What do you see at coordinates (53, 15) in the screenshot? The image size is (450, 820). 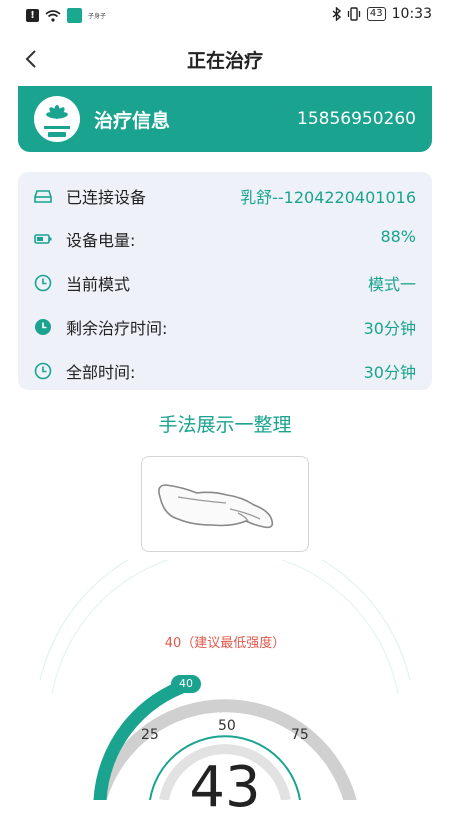 I see `wifi-icon` at bounding box center [53, 15].